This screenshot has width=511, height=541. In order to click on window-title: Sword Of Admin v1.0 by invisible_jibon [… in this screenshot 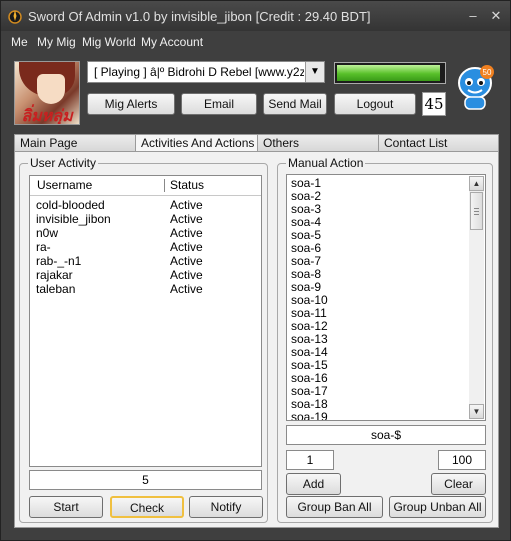, I will do `click(199, 16)`.